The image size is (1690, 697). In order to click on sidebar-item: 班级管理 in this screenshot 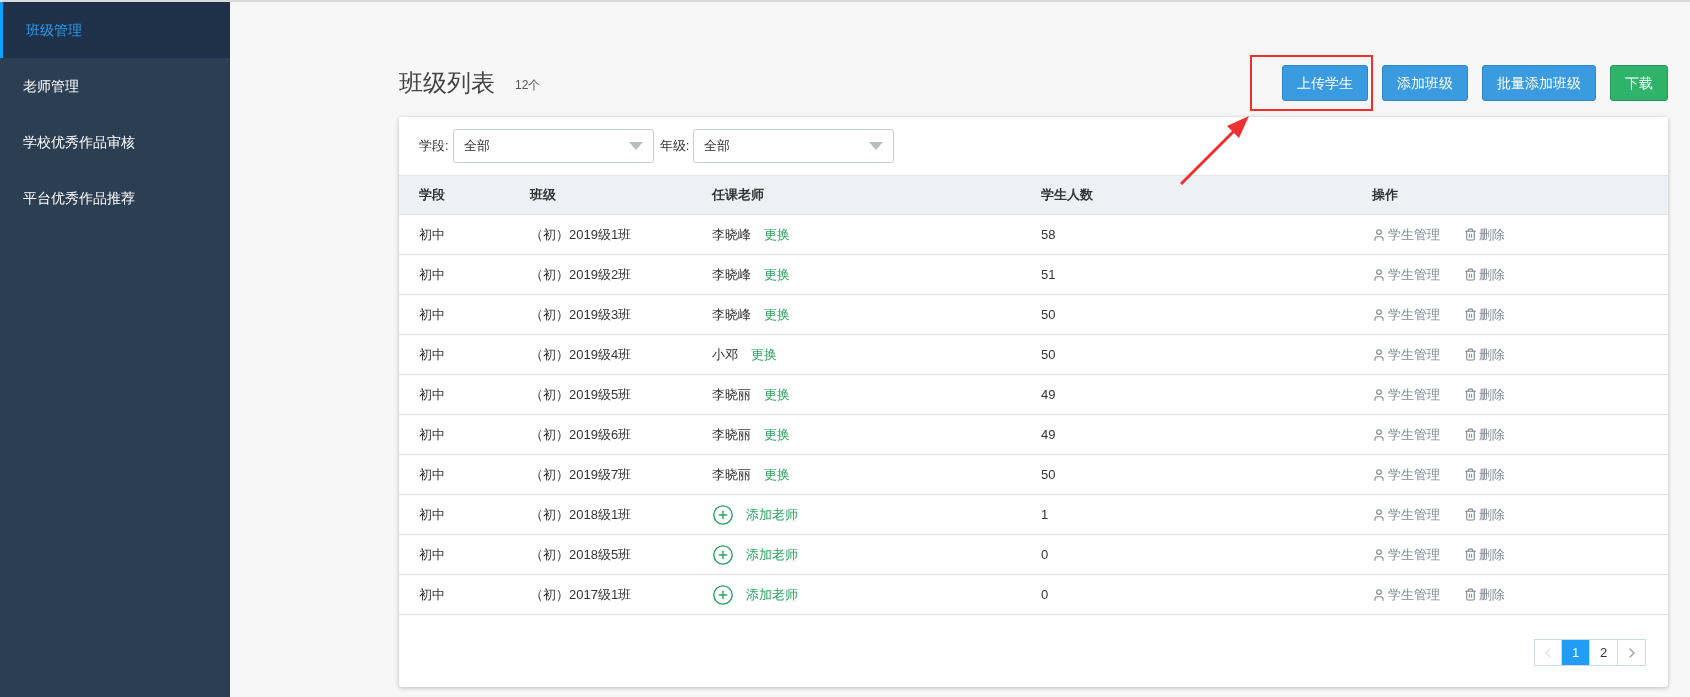, I will do `click(115, 30)`.